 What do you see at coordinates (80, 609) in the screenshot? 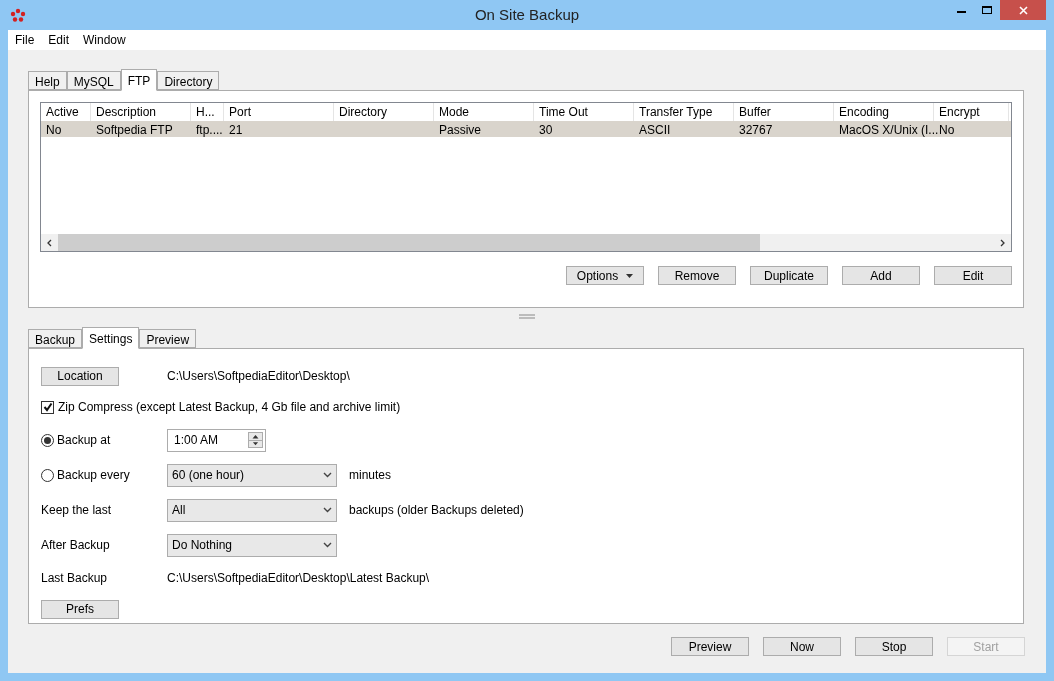
I see `prefs-button: Prefs` at bounding box center [80, 609].